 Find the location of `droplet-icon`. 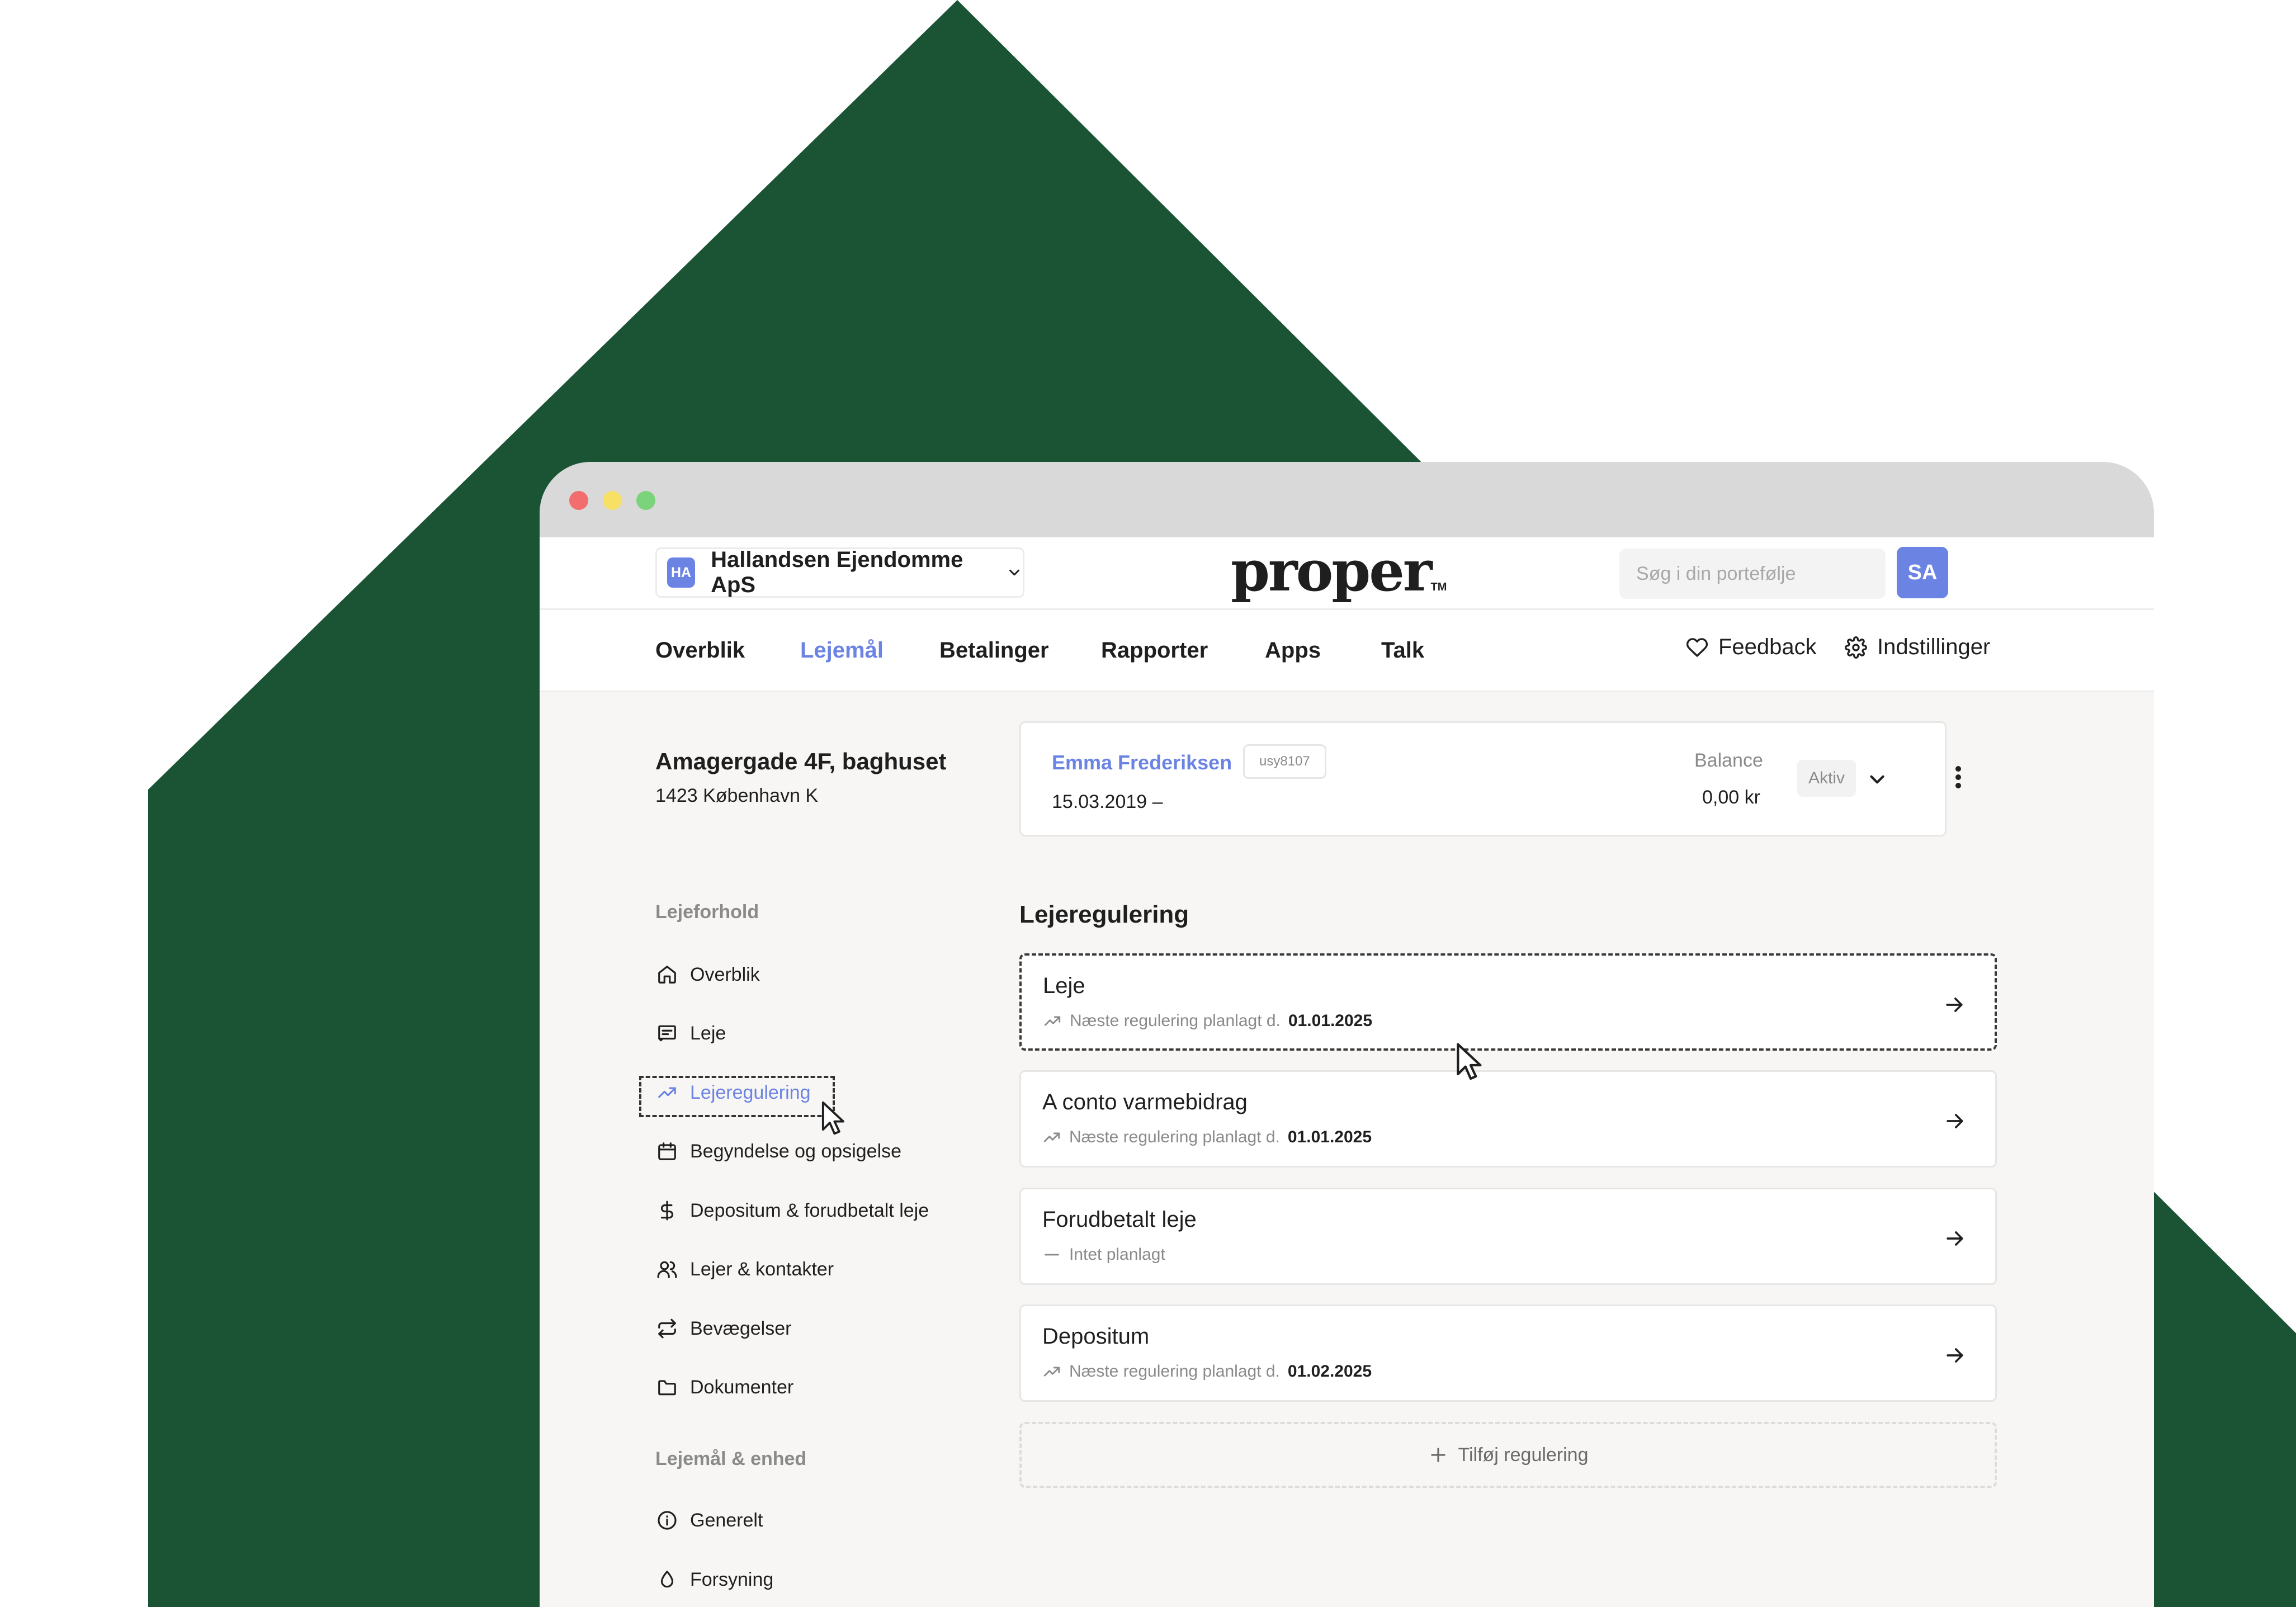

droplet-icon is located at coordinates (667, 1580).